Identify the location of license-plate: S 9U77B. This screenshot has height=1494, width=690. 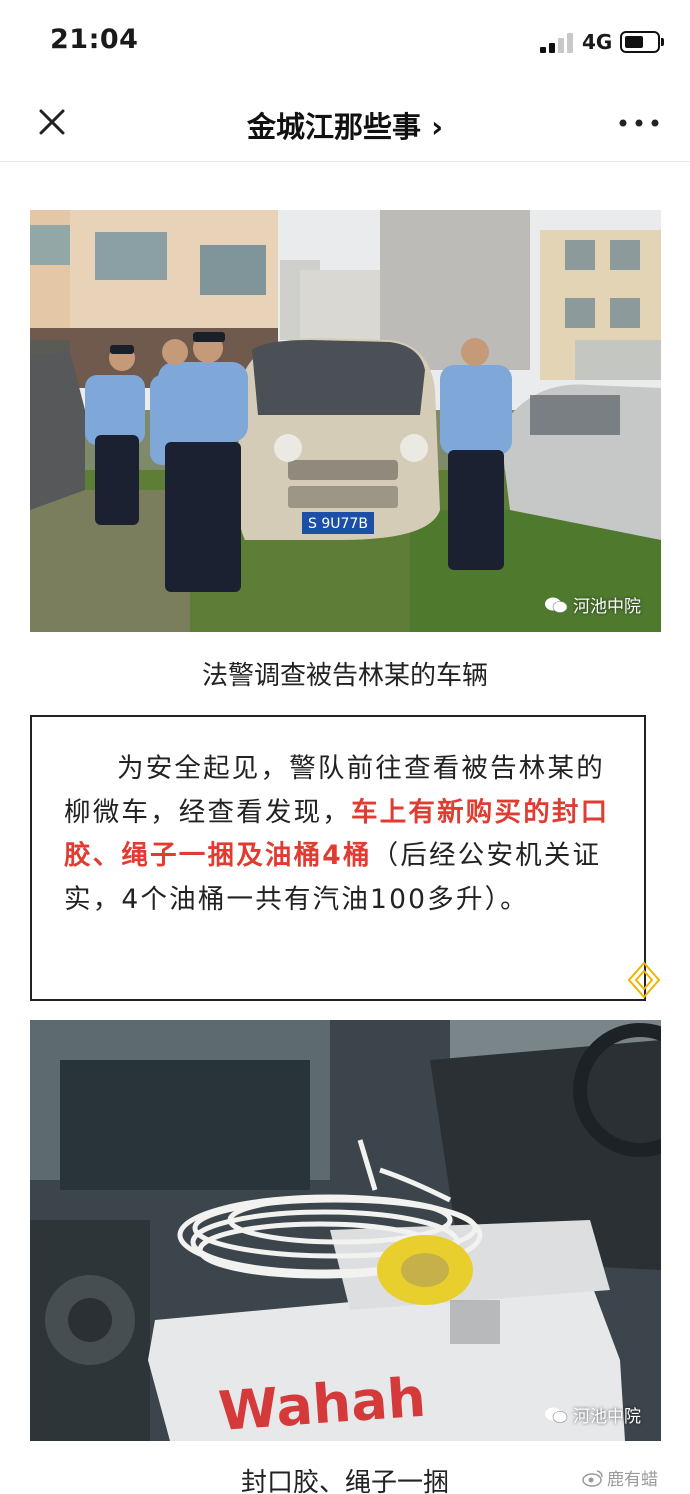
(338, 524).